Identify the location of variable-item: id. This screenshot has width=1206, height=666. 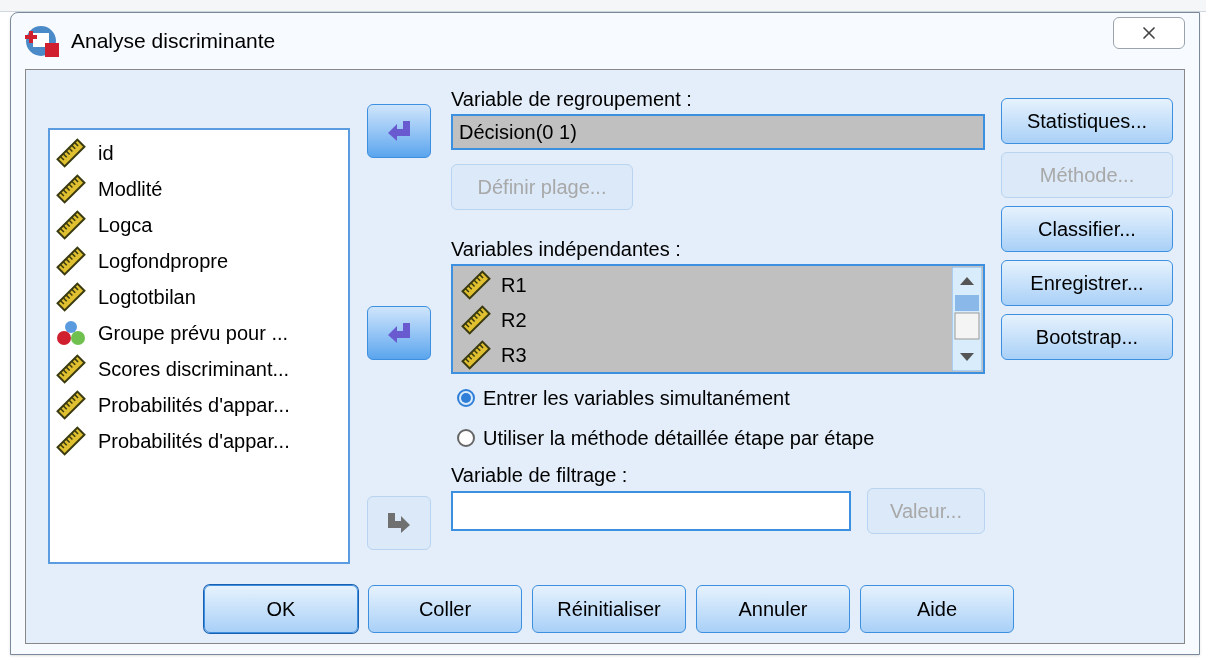
(199, 153).